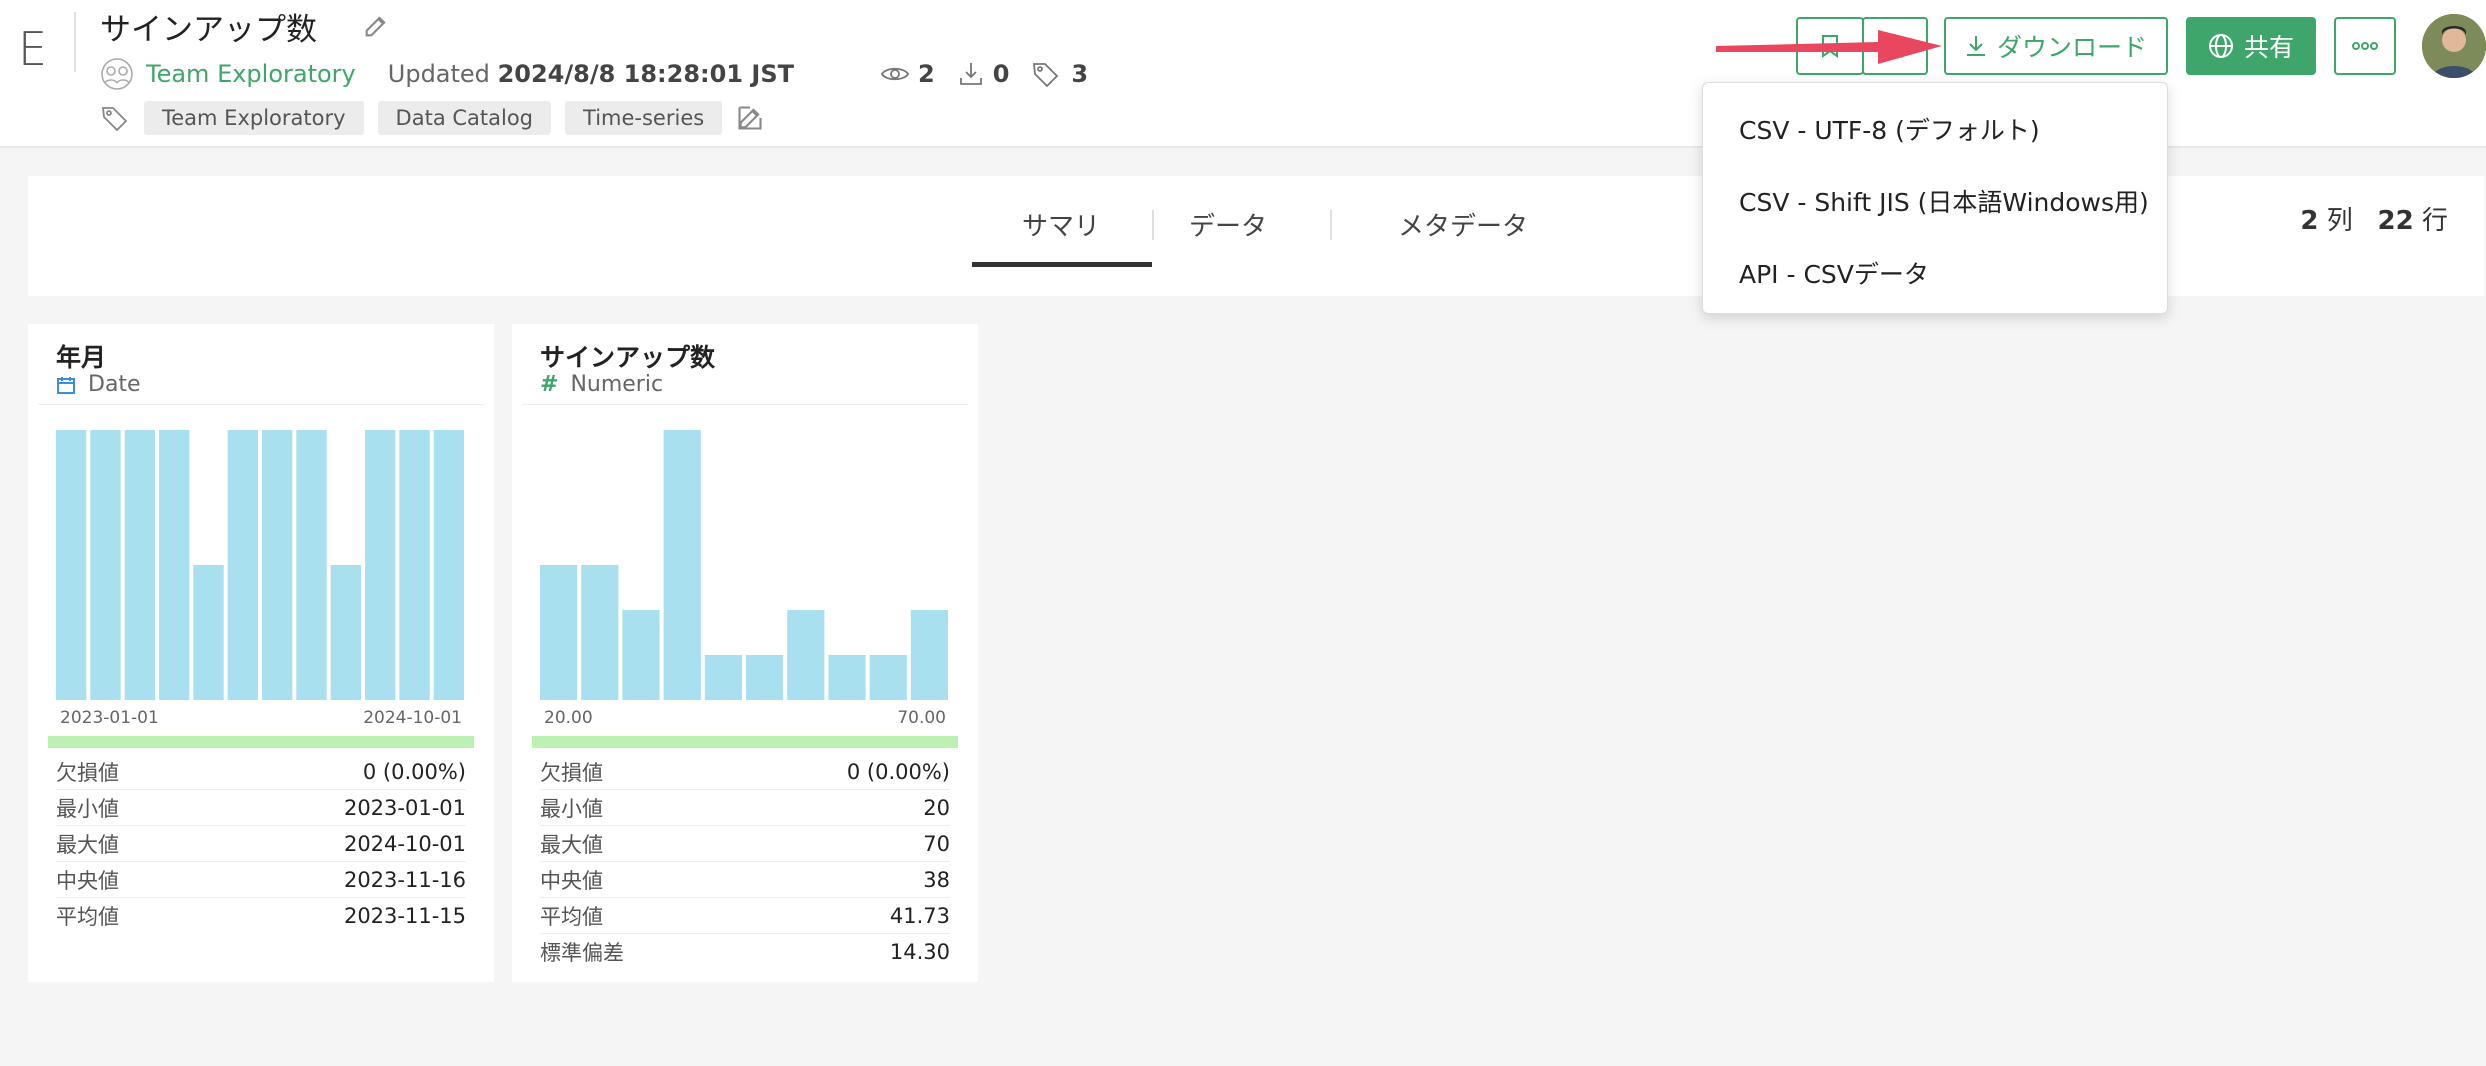 This screenshot has width=2486, height=1066. I want to click on edit-tags-icon, so click(750, 118).